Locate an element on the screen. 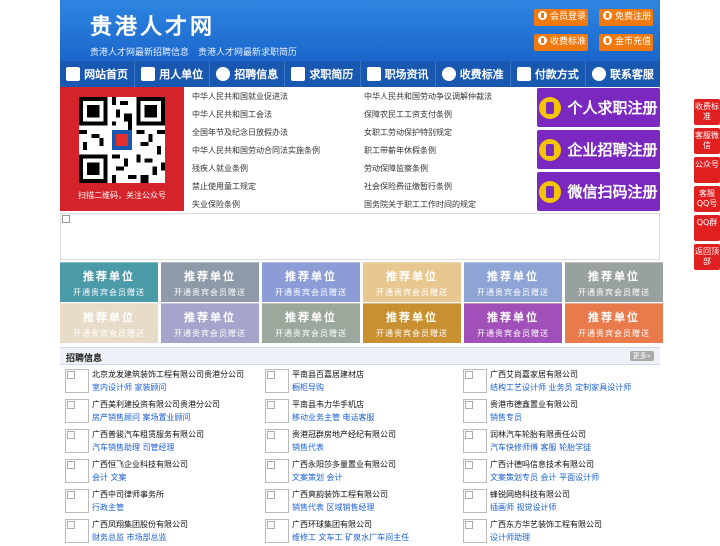 This screenshot has height=546, width=720. nav-pricing: 收费标准 is located at coordinates (473, 74).